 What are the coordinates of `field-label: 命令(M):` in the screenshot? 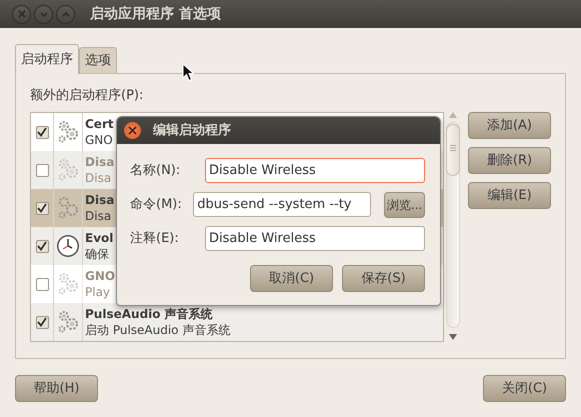 It's located at (156, 205).